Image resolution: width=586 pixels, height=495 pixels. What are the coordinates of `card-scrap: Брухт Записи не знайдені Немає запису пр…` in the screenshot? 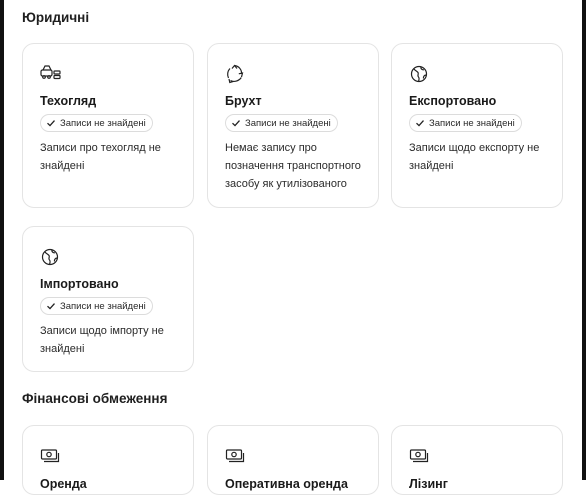 It's located at (293, 125).